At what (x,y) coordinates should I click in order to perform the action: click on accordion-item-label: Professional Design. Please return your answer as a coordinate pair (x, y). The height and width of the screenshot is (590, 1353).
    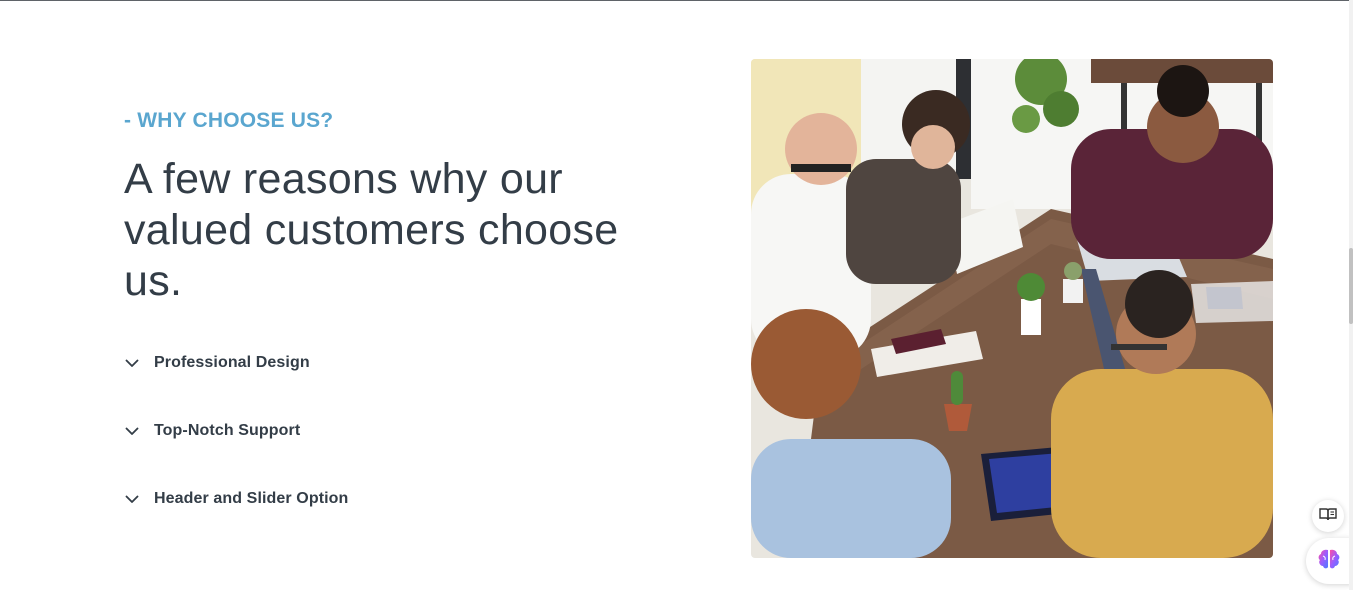
    Looking at the image, I should click on (232, 362).